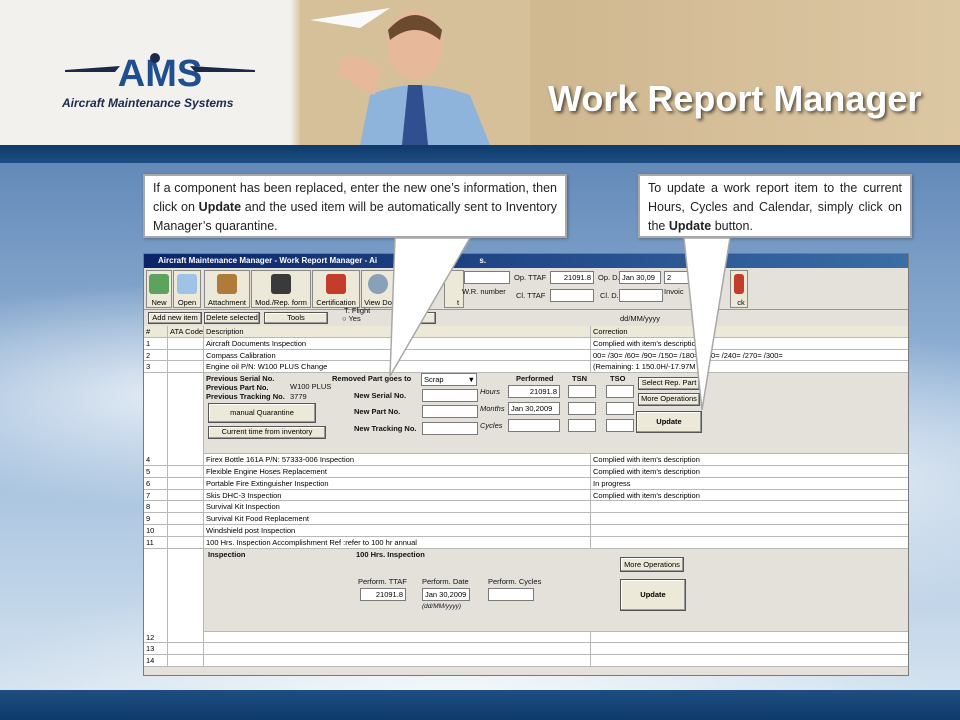 This screenshot has width=960, height=720. I want to click on ams-logo: AMS, so click(160, 74).